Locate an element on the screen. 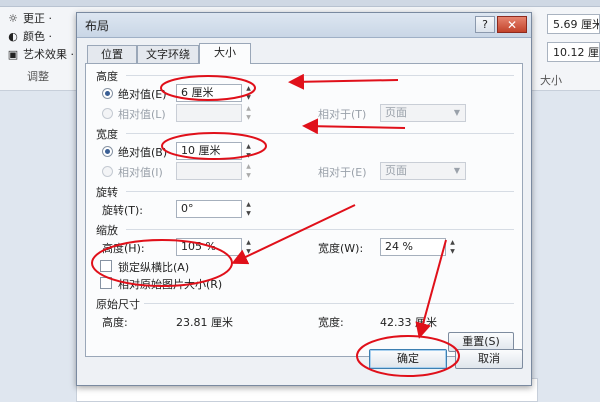  height-relative-label: 相对值(L) is located at coordinates (142, 114).